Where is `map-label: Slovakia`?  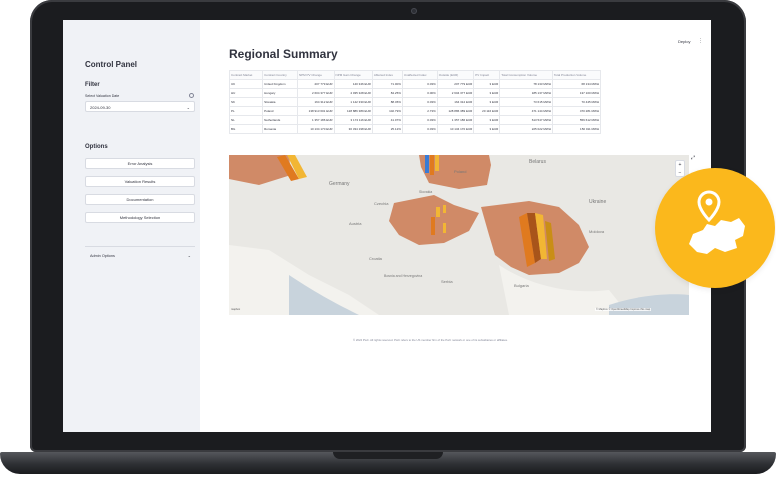 map-label: Slovakia is located at coordinates (425, 192).